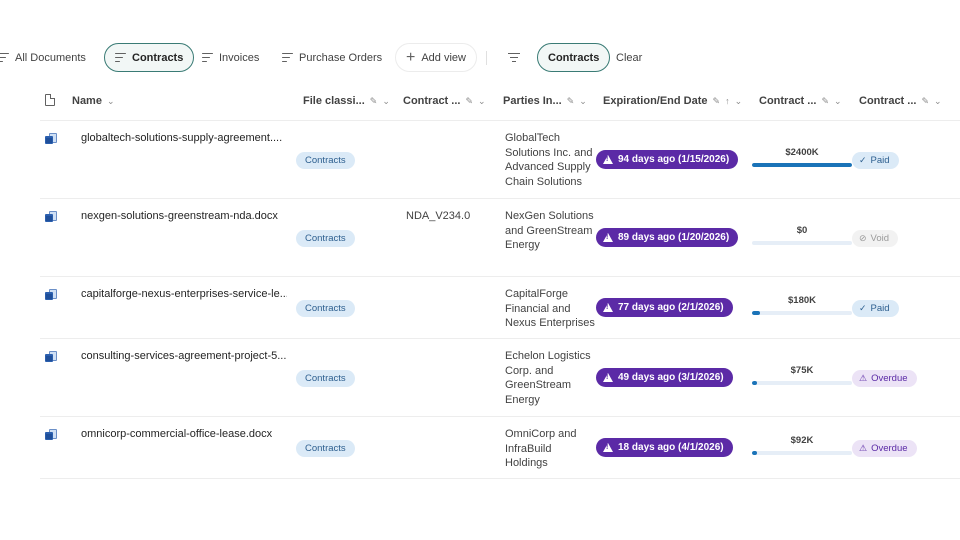 This screenshot has height=540, width=960. What do you see at coordinates (863, 238) in the screenshot?
I see `void-status-icon: ⊘` at bounding box center [863, 238].